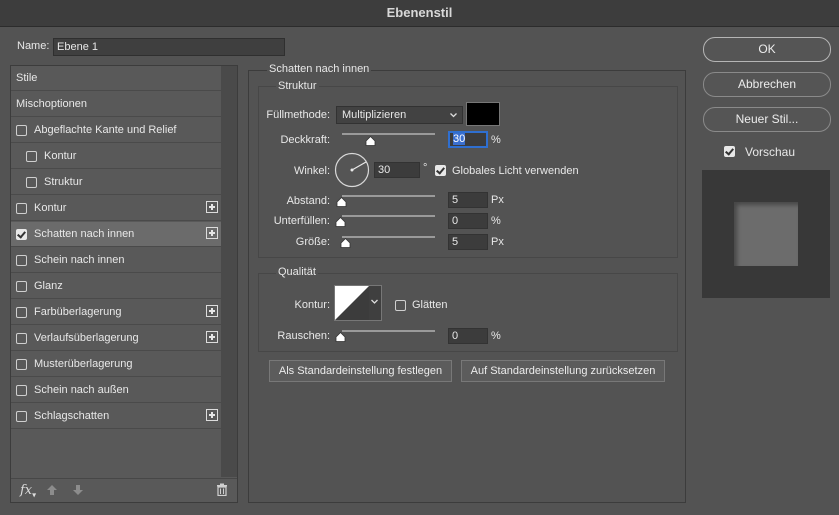  I want to click on styles-list-scrollbar, so click(229, 271).